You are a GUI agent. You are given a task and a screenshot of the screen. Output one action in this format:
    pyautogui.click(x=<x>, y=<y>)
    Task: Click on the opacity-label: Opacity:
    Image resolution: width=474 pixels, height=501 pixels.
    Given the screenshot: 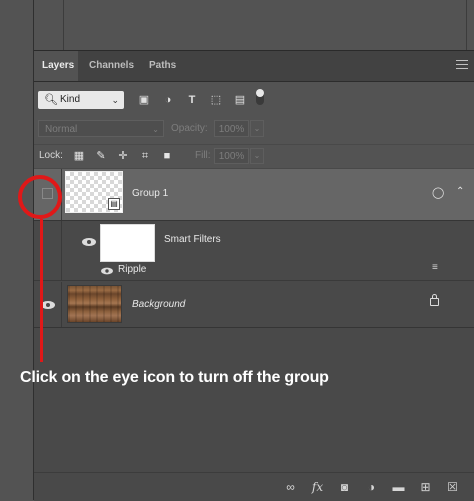 What is the action you would take?
    pyautogui.click(x=189, y=128)
    